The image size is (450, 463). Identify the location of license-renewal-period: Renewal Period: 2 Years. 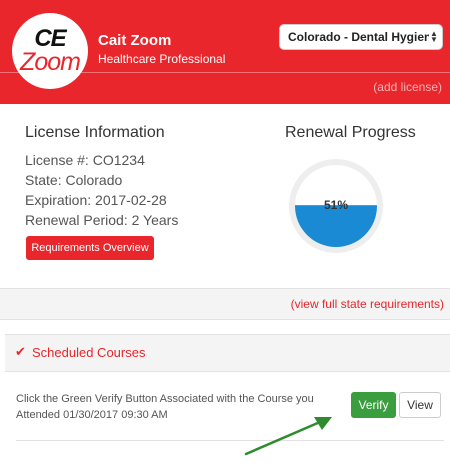
(102, 220).